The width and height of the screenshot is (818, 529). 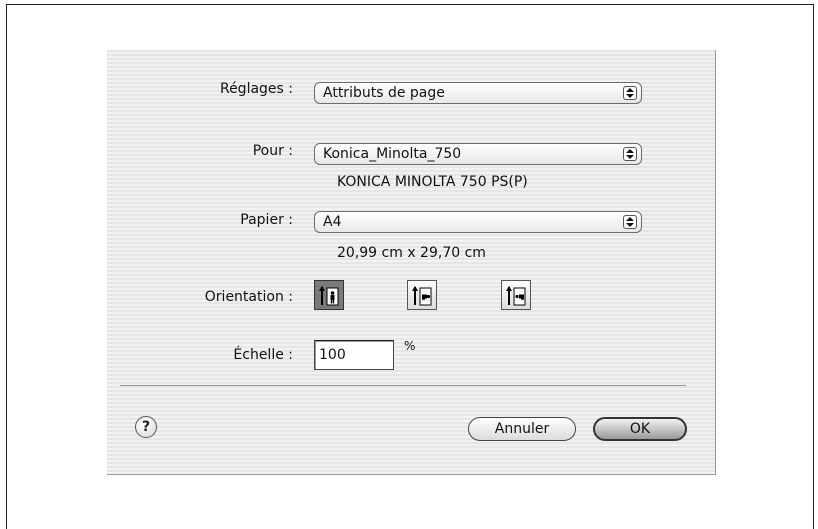 What do you see at coordinates (478, 93) in the screenshot?
I see `settings-popup: Attributs de page` at bounding box center [478, 93].